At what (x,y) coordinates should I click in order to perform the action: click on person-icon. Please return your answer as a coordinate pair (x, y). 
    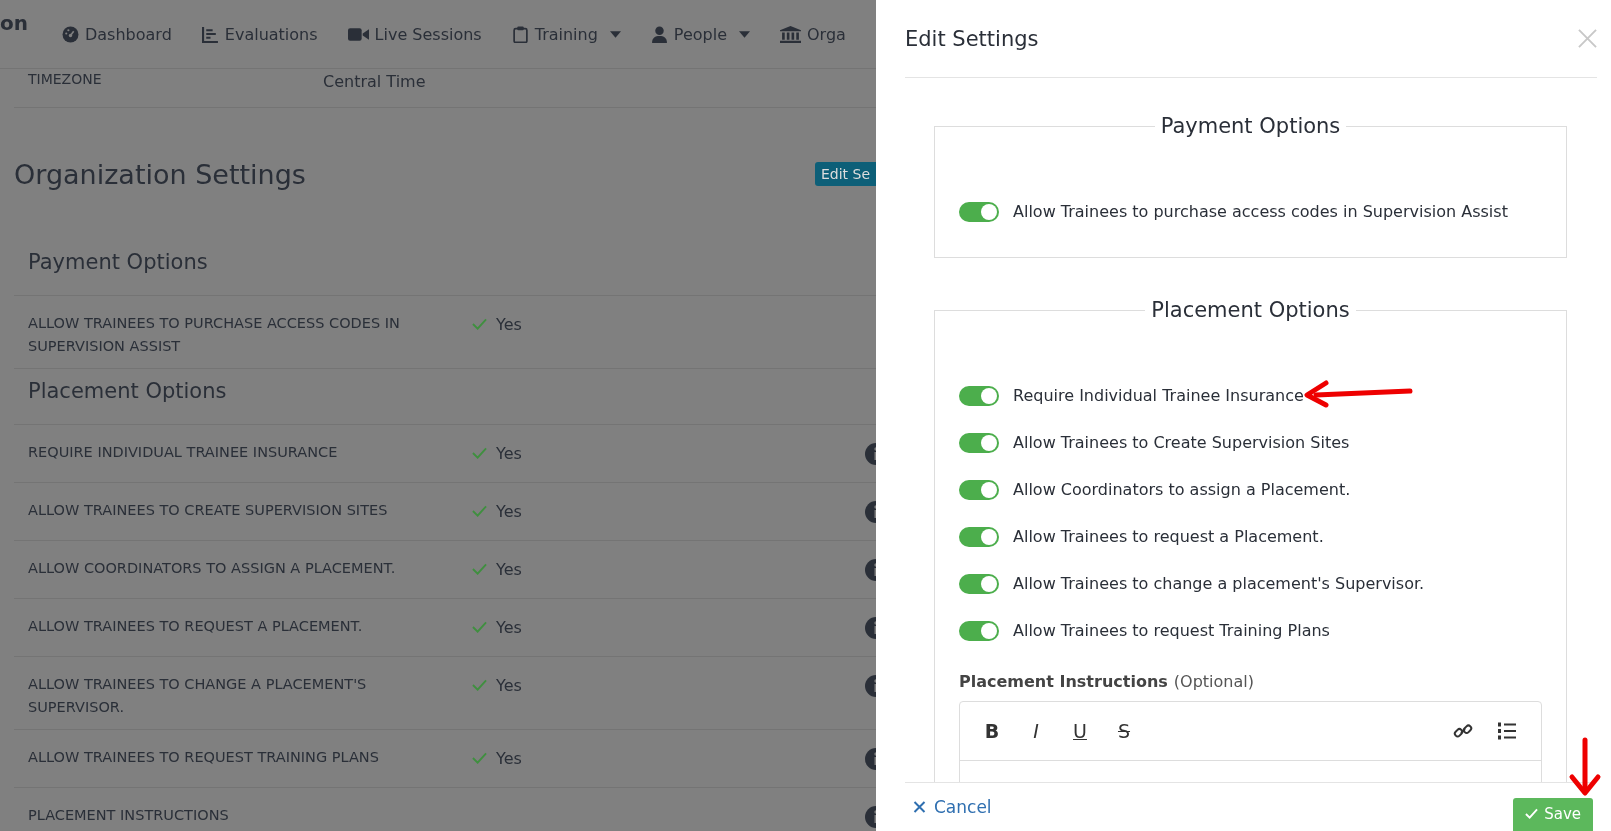
    Looking at the image, I should click on (659, 34).